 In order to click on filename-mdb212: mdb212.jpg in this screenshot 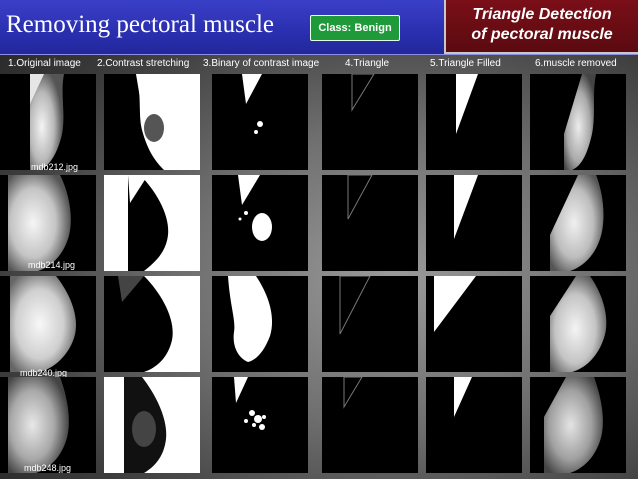, I will do `click(55, 167)`.